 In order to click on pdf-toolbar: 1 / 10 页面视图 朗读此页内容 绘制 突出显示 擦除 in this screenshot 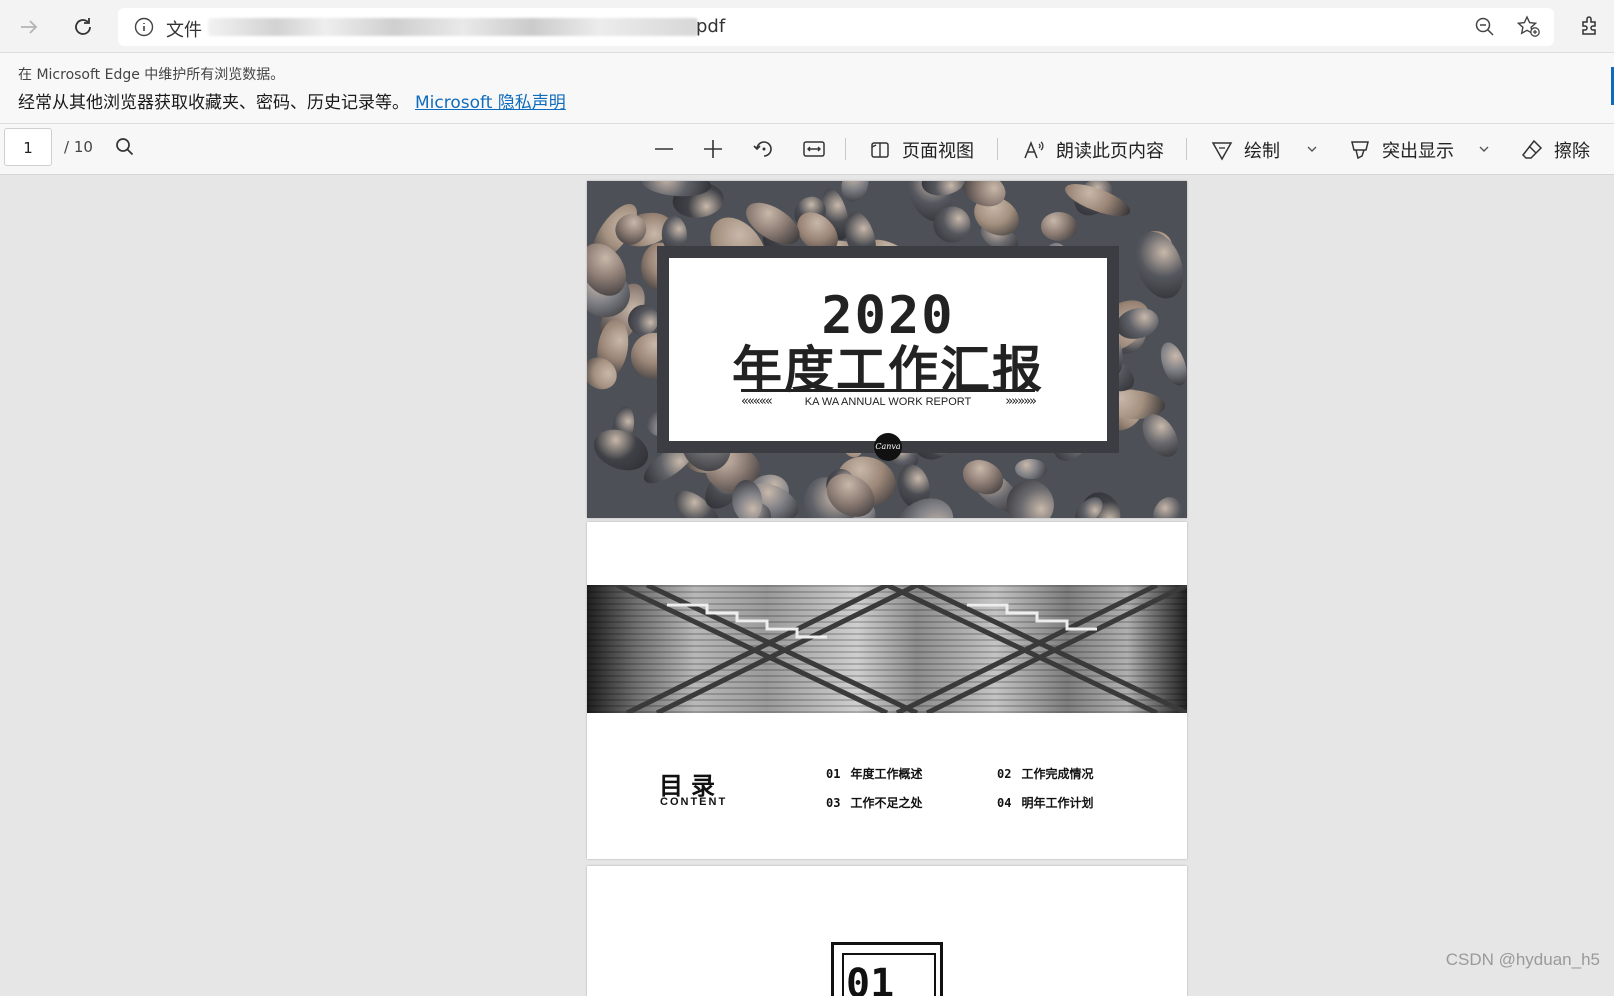, I will do `click(807, 149)`.